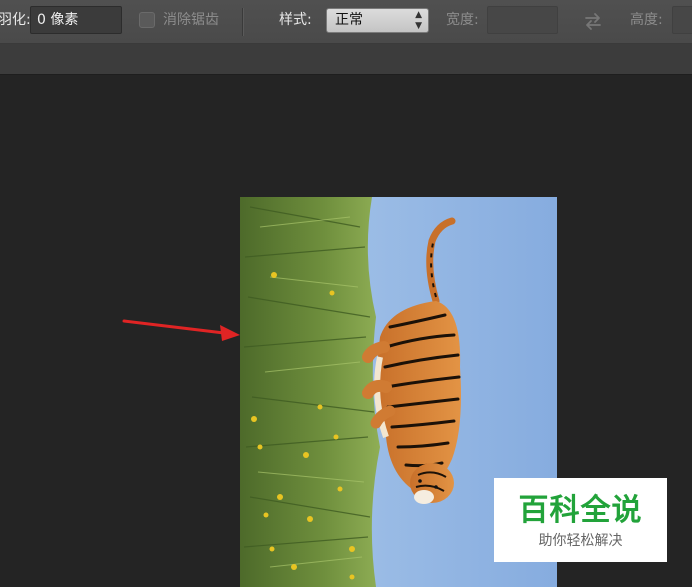  I want to click on toolbar-divider, so click(242, 22).